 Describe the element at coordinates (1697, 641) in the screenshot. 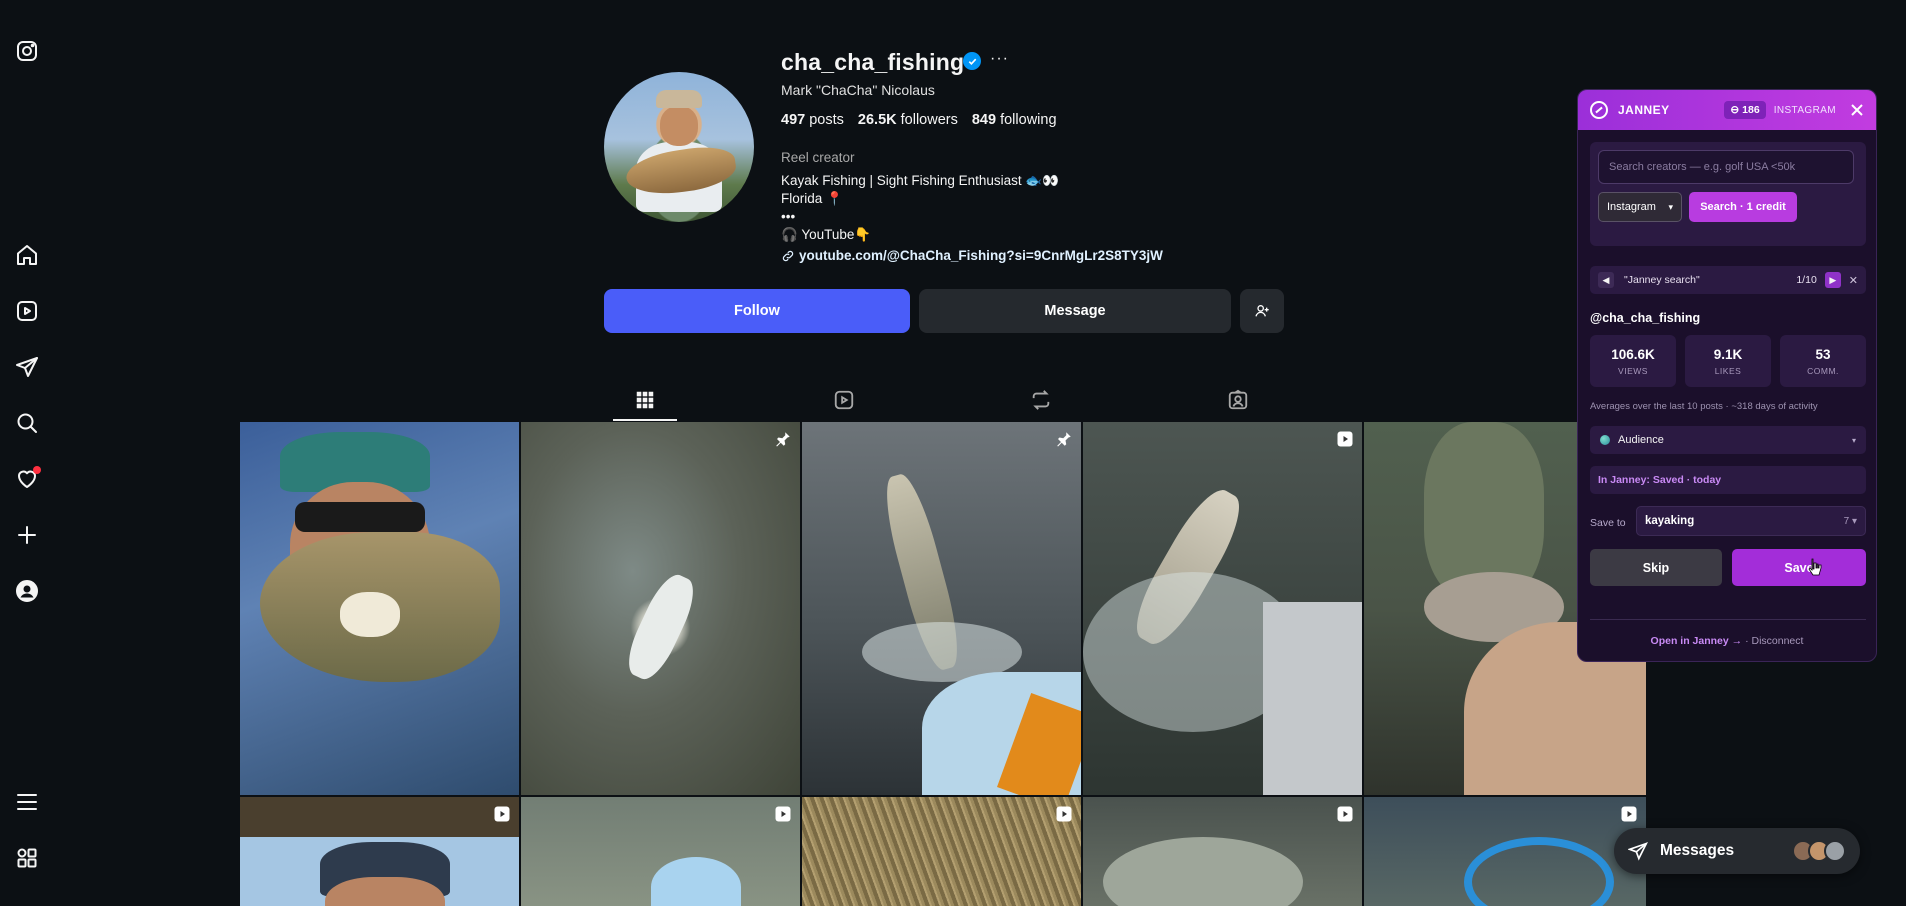

I see `open-in-janney-link: Open in Janney →` at that location.